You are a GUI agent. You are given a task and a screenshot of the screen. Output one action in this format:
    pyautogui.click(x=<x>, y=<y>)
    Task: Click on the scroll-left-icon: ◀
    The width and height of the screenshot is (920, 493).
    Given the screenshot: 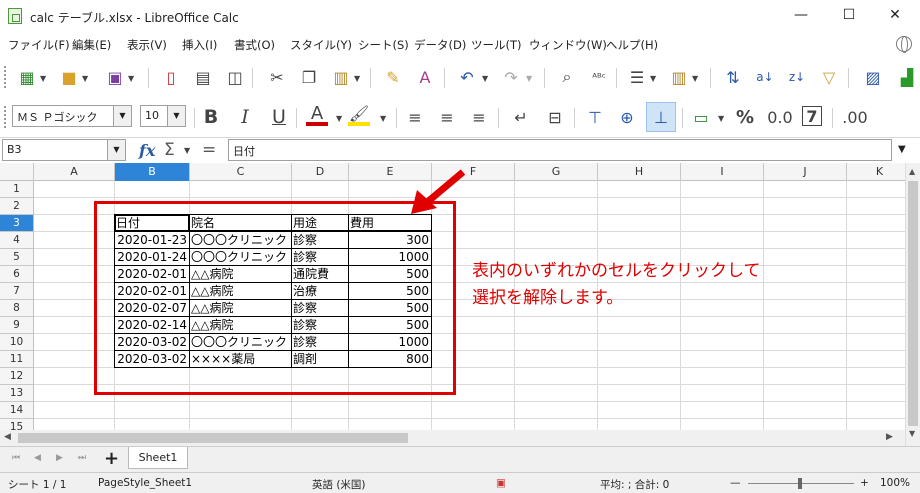 What is the action you would take?
    pyautogui.click(x=7, y=437)
    